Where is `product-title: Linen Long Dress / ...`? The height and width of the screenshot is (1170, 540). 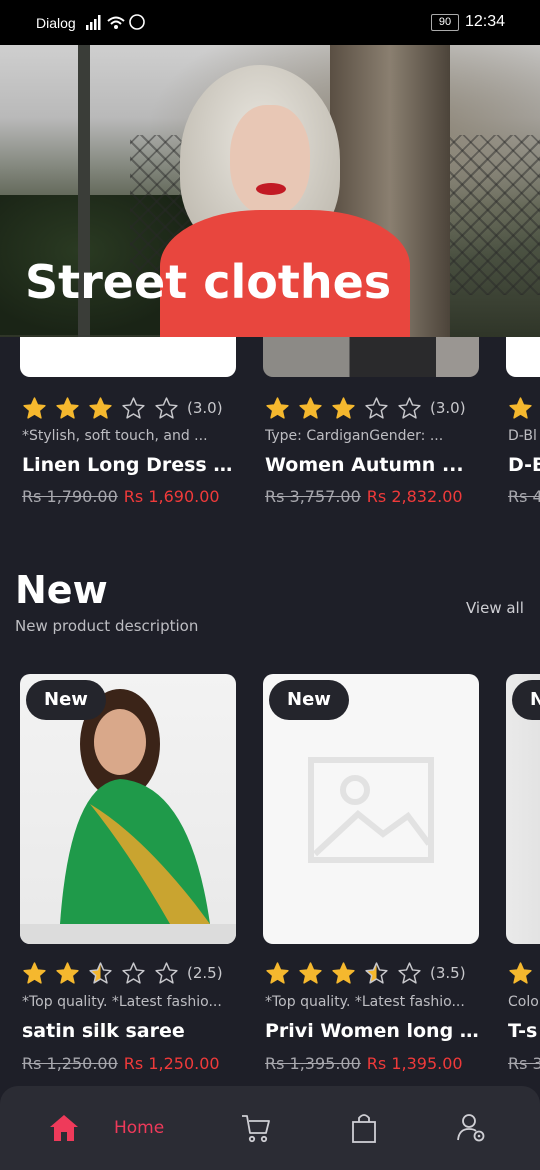
product-title: Linen Long Dress / ... is located at coordinates (129, 465).